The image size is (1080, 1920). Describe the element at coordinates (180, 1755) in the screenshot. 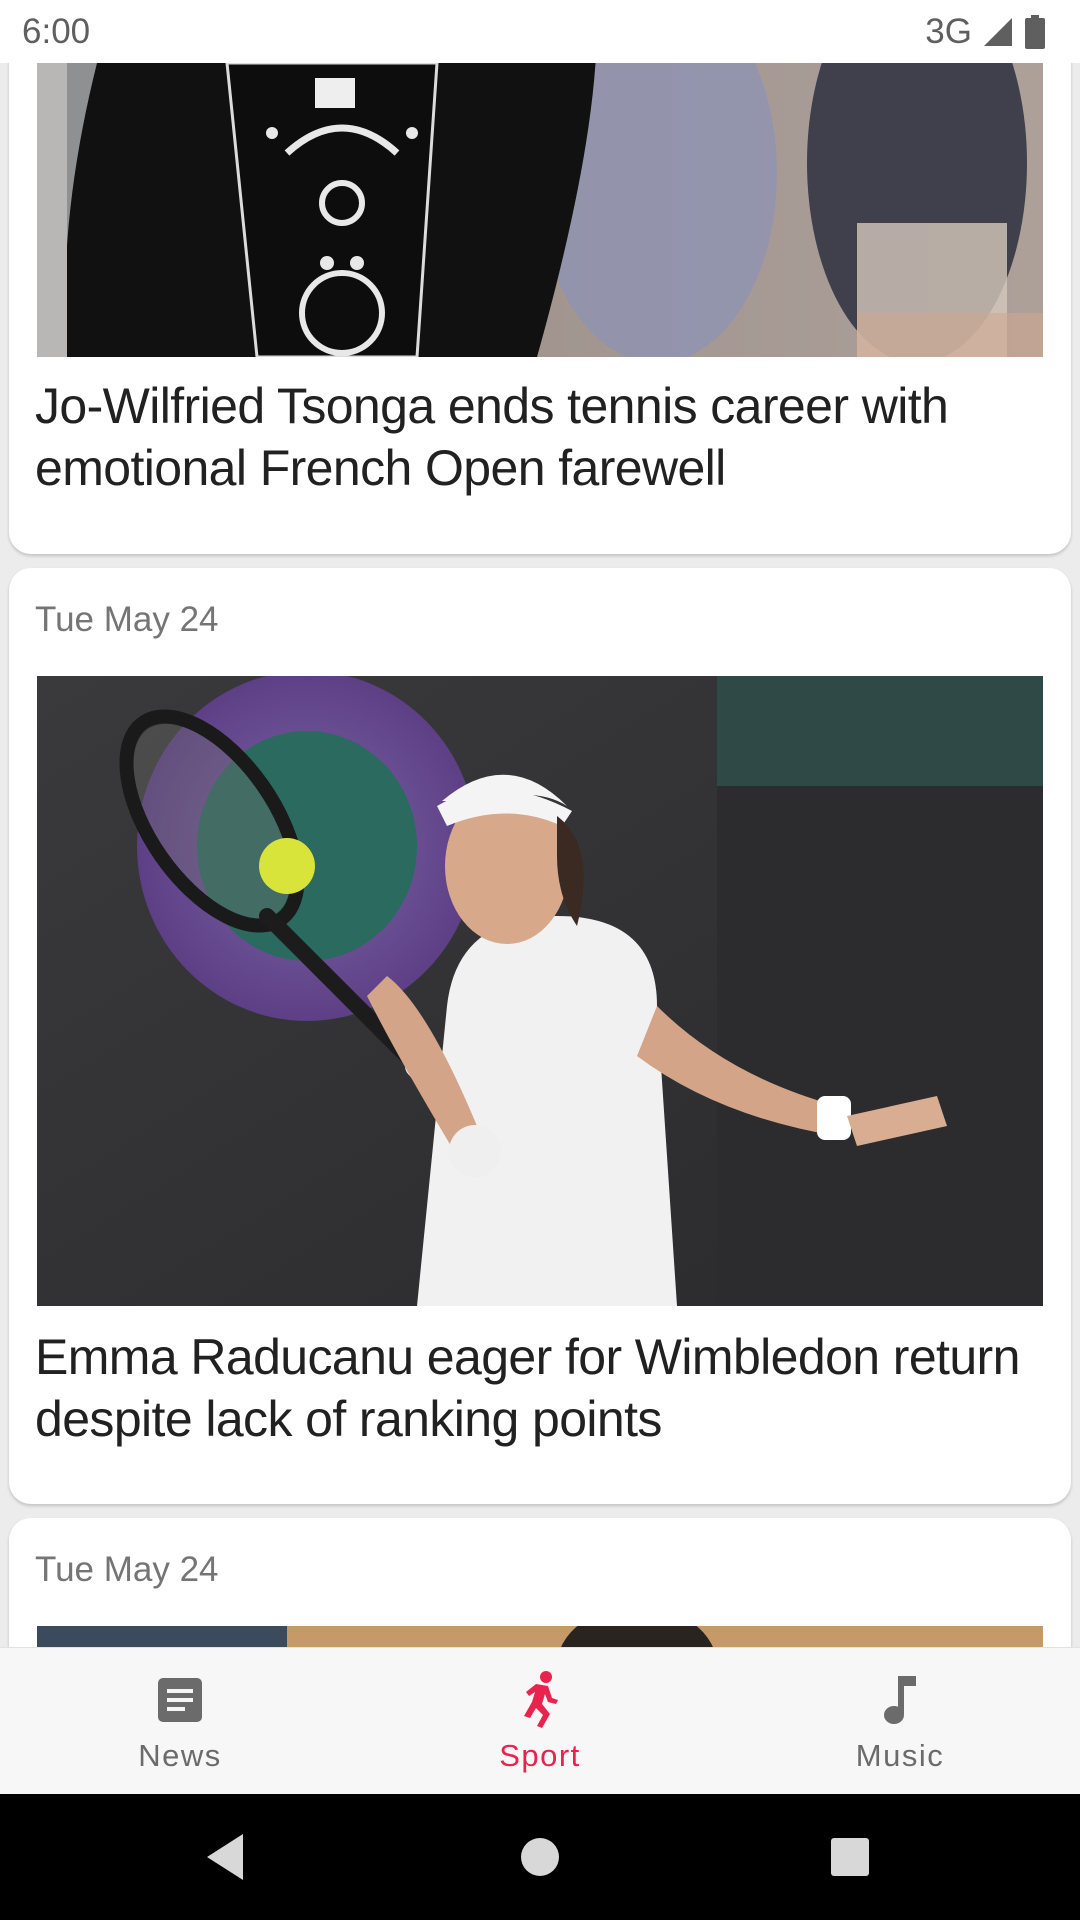

I see `nav-label-news: News` at that location.